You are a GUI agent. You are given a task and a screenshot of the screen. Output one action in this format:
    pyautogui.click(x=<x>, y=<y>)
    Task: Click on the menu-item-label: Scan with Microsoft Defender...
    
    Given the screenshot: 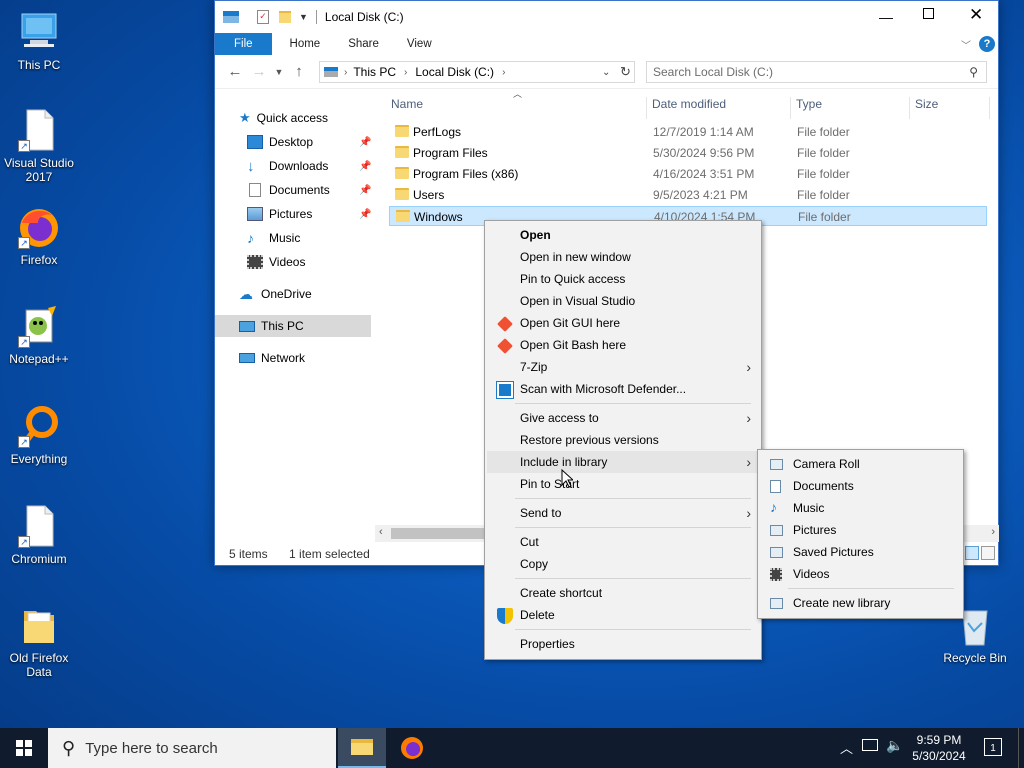 What is the action you would take?
    pyautogui.click(x=603, y=389)
    